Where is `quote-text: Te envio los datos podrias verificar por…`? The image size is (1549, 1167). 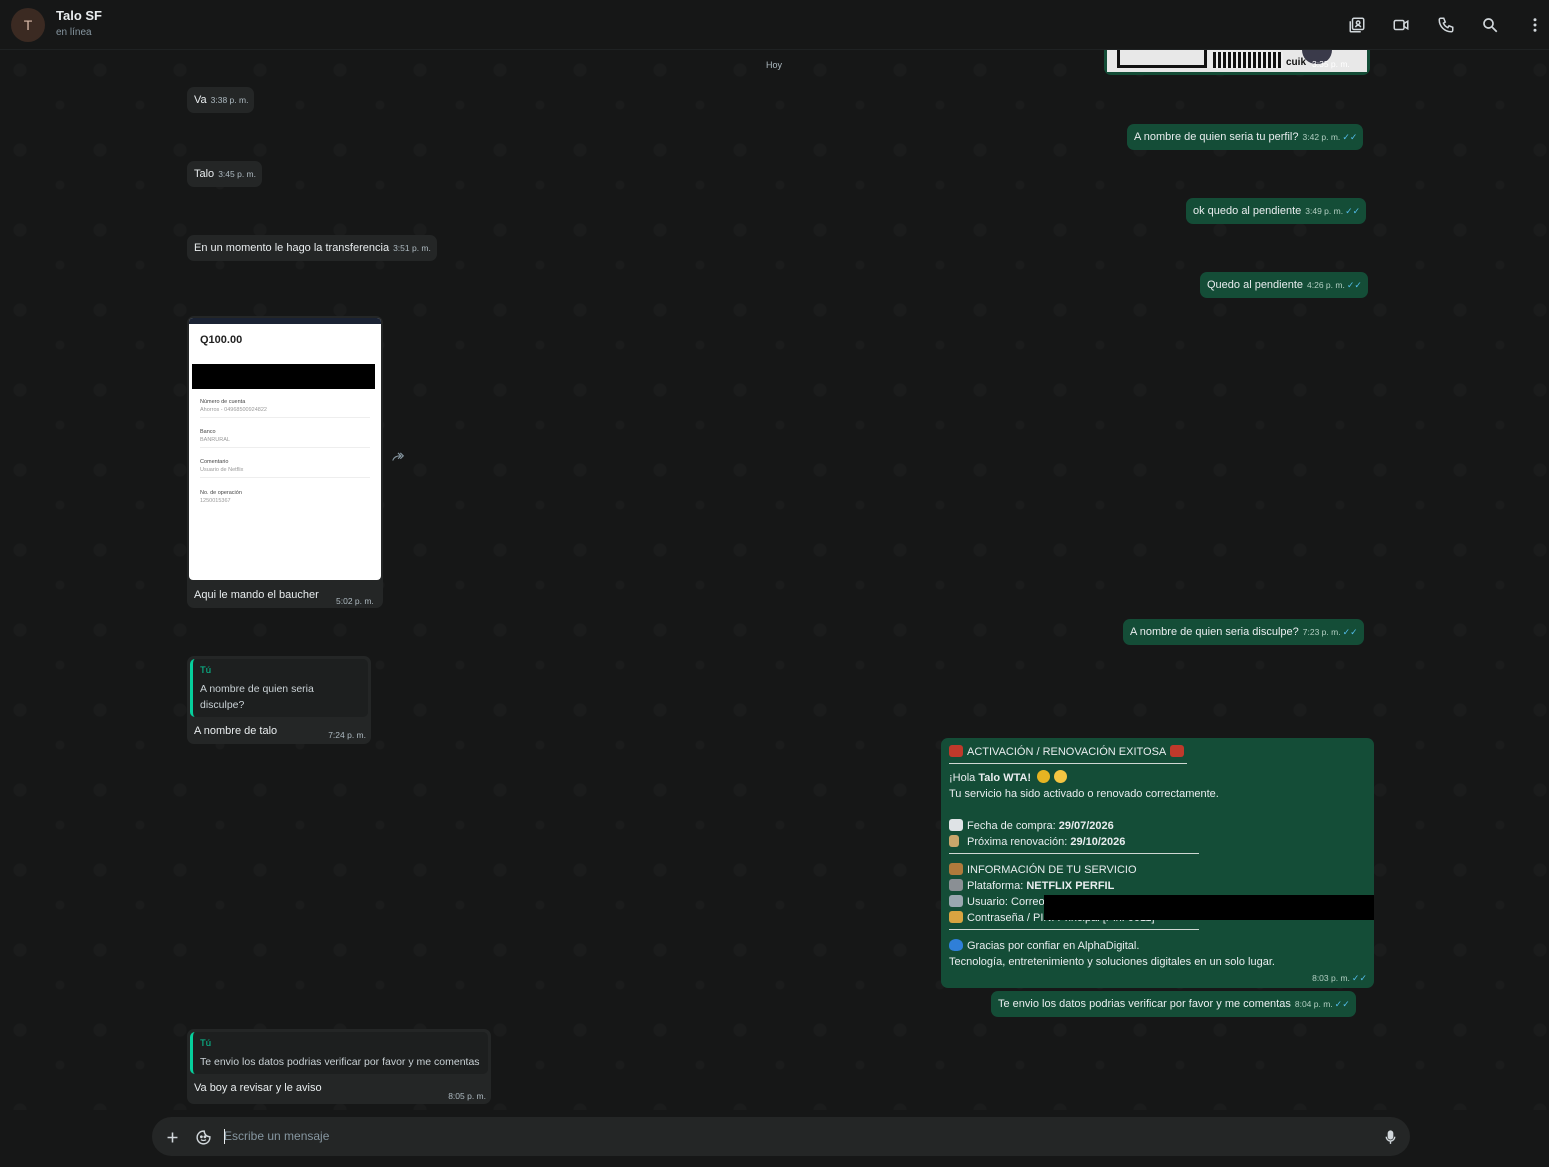
quote-text: Te envio los datos podrias verificar por… is located at coordinates (340, 1062).